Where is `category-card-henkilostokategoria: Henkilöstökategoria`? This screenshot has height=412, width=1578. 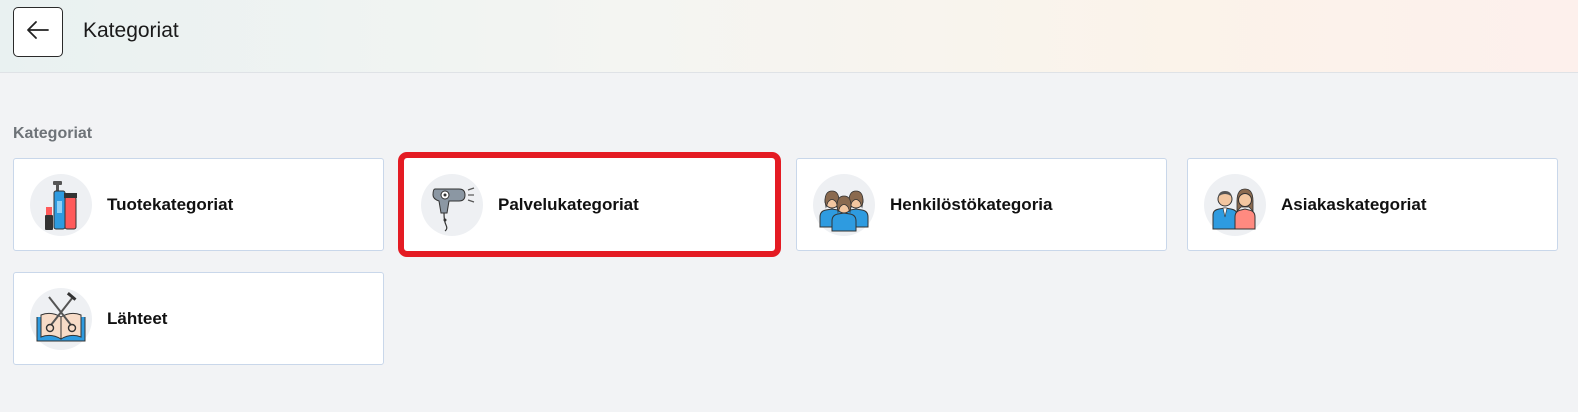 category-card-henkilostokategoria: Henkilöstökategoria is located at coordinates (981, 204).